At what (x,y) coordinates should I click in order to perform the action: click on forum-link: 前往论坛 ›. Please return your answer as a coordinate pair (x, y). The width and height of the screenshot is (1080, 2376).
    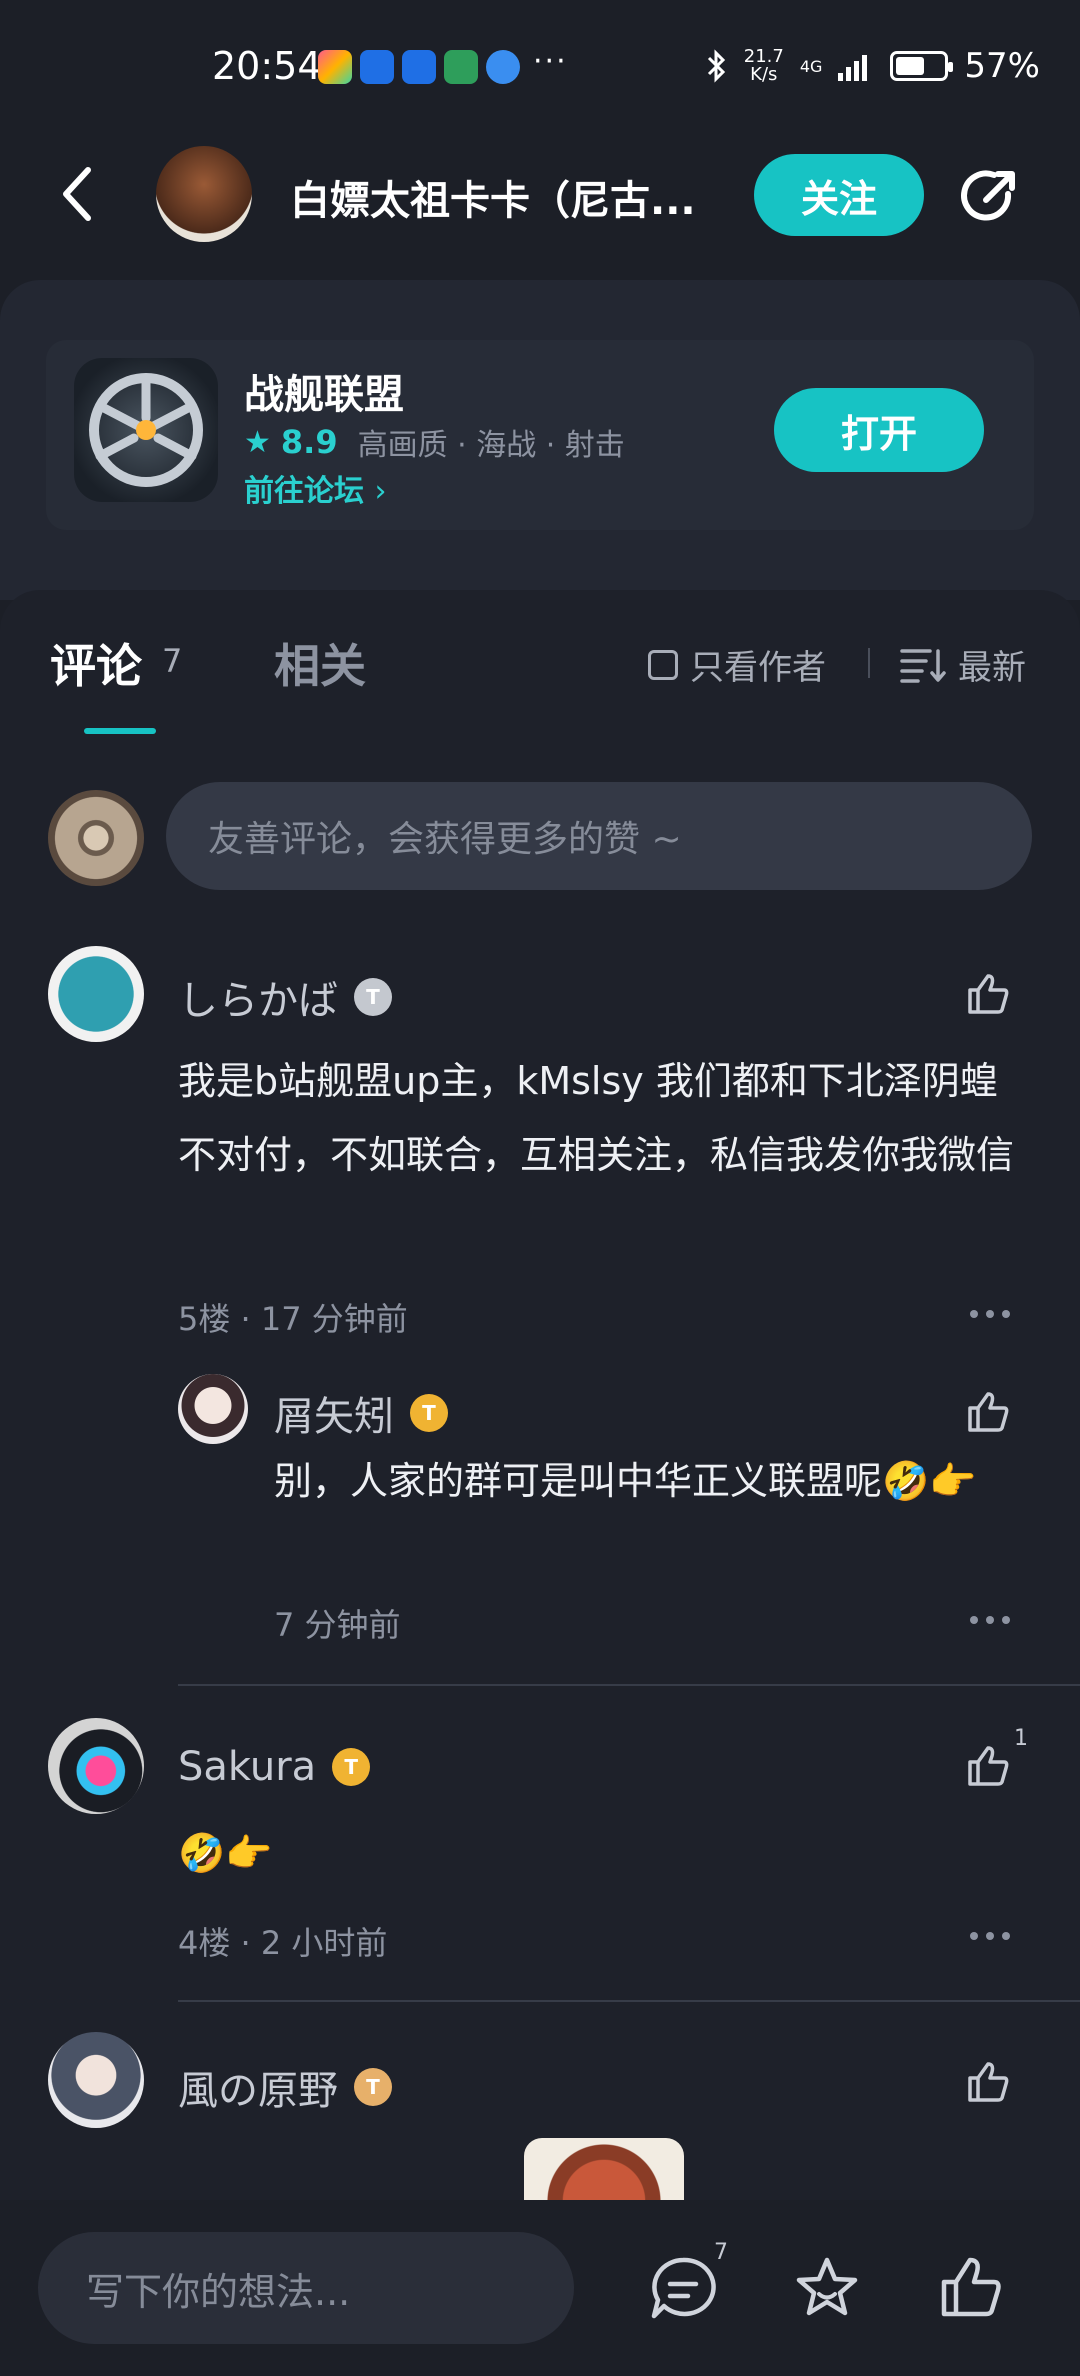
    Looking at the image, I should click on (315, 488).